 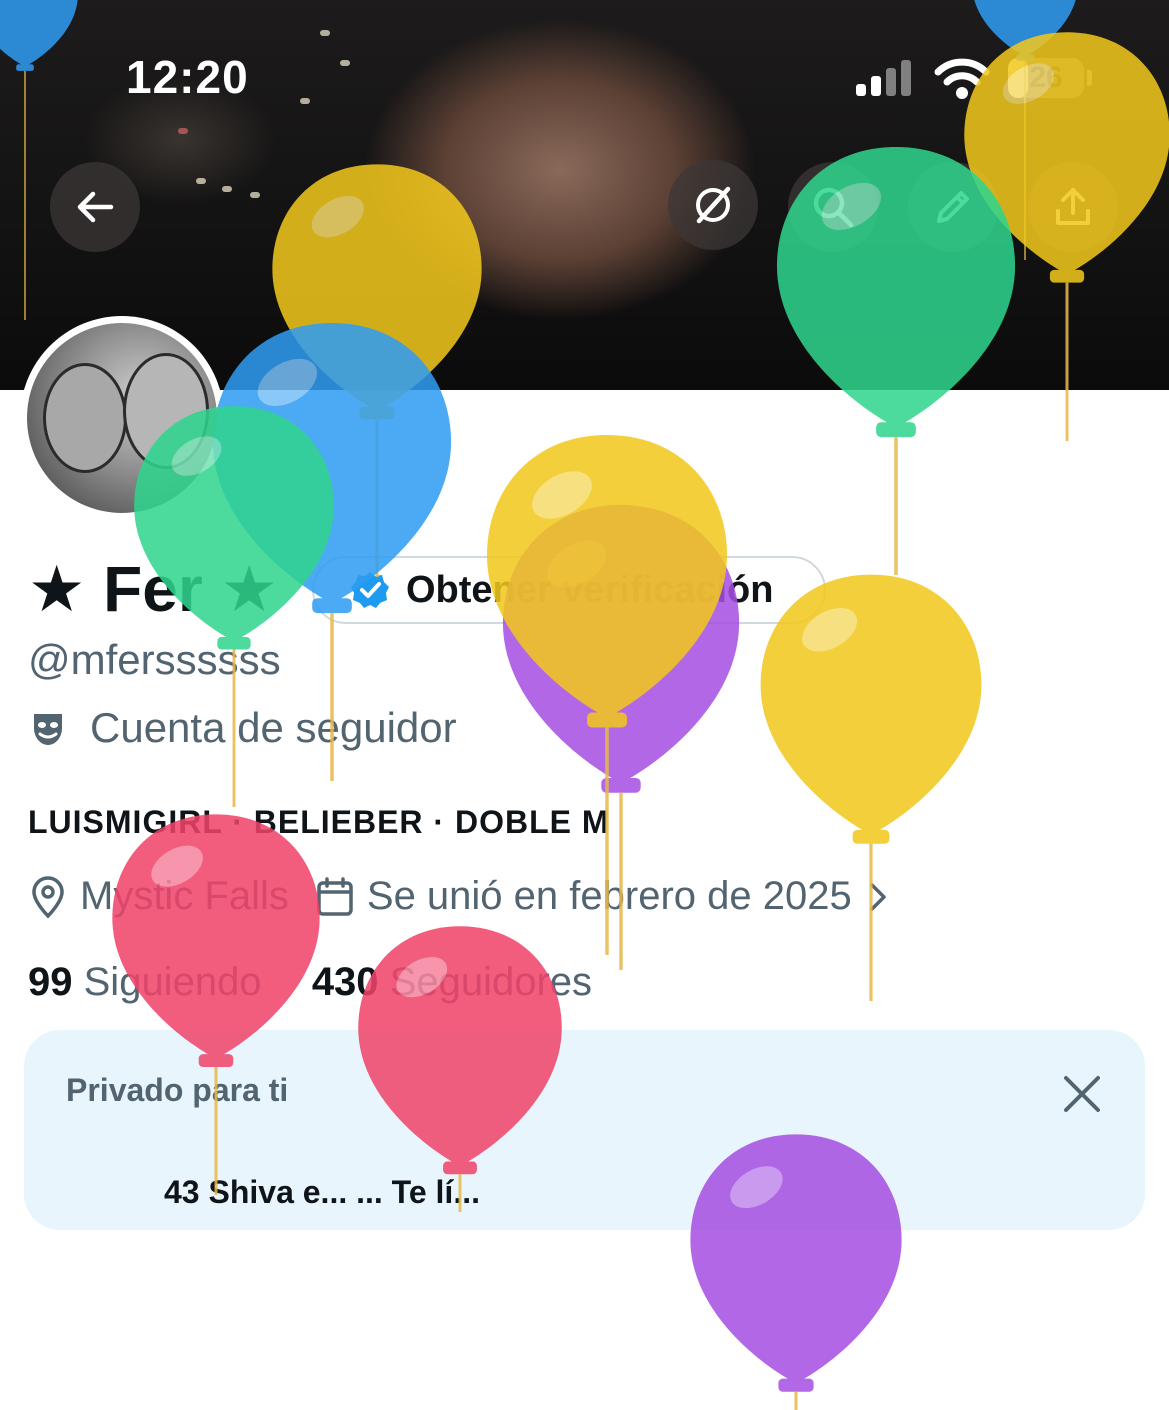 I want to click on grok-button, so click(x=713, y=205).